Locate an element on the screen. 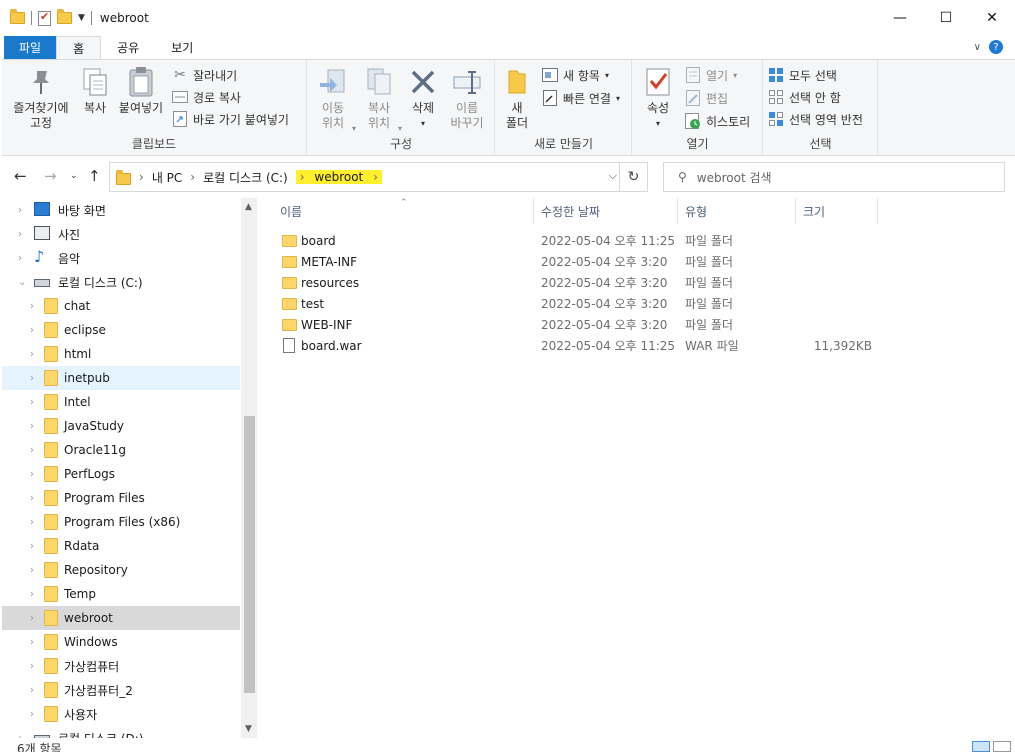 The width and height of the screenshot is (1015, 752). nav-item: › Program Files (x86) is located at coordinates (121, 522).